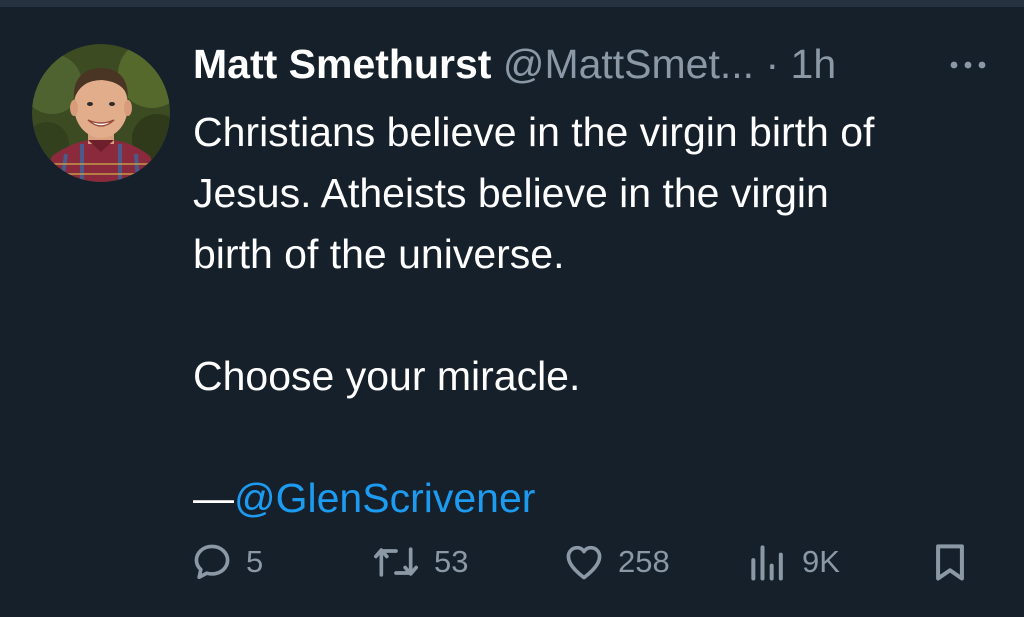  I want to click on reply-button: 5, so click(226, 562).